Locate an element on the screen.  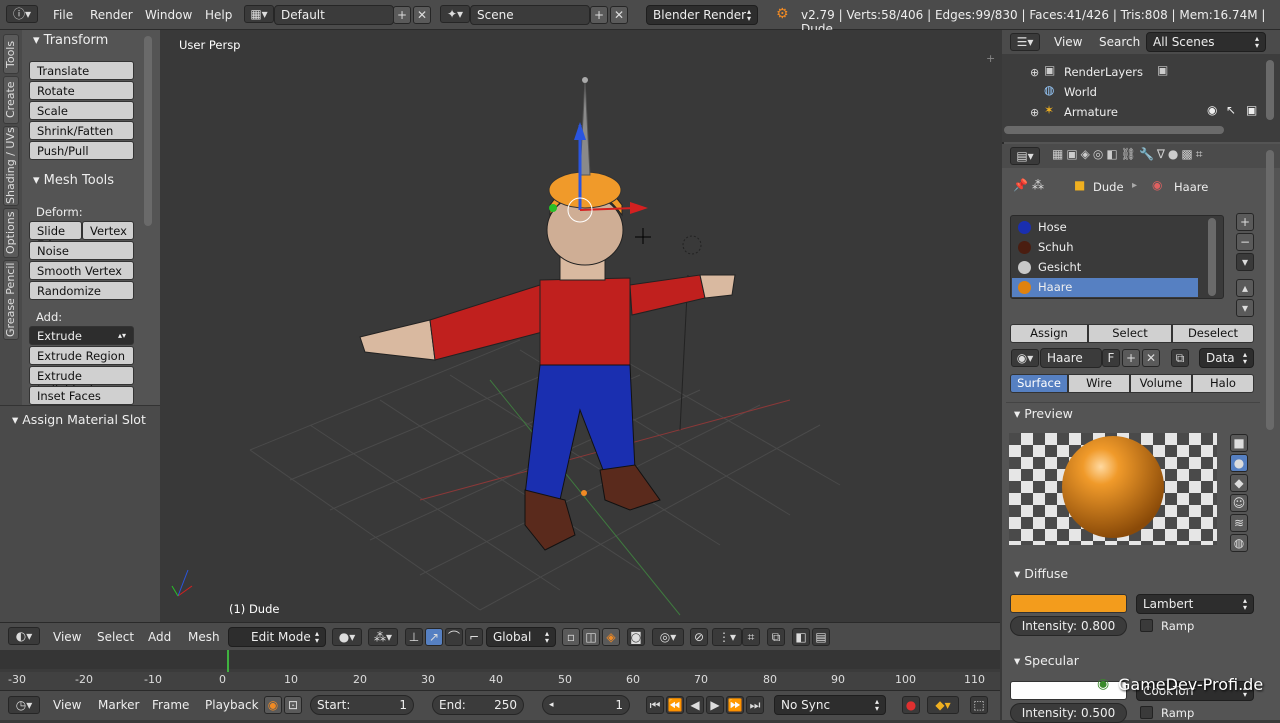
new-material-icon: + is located at coordinates (1131, 358).